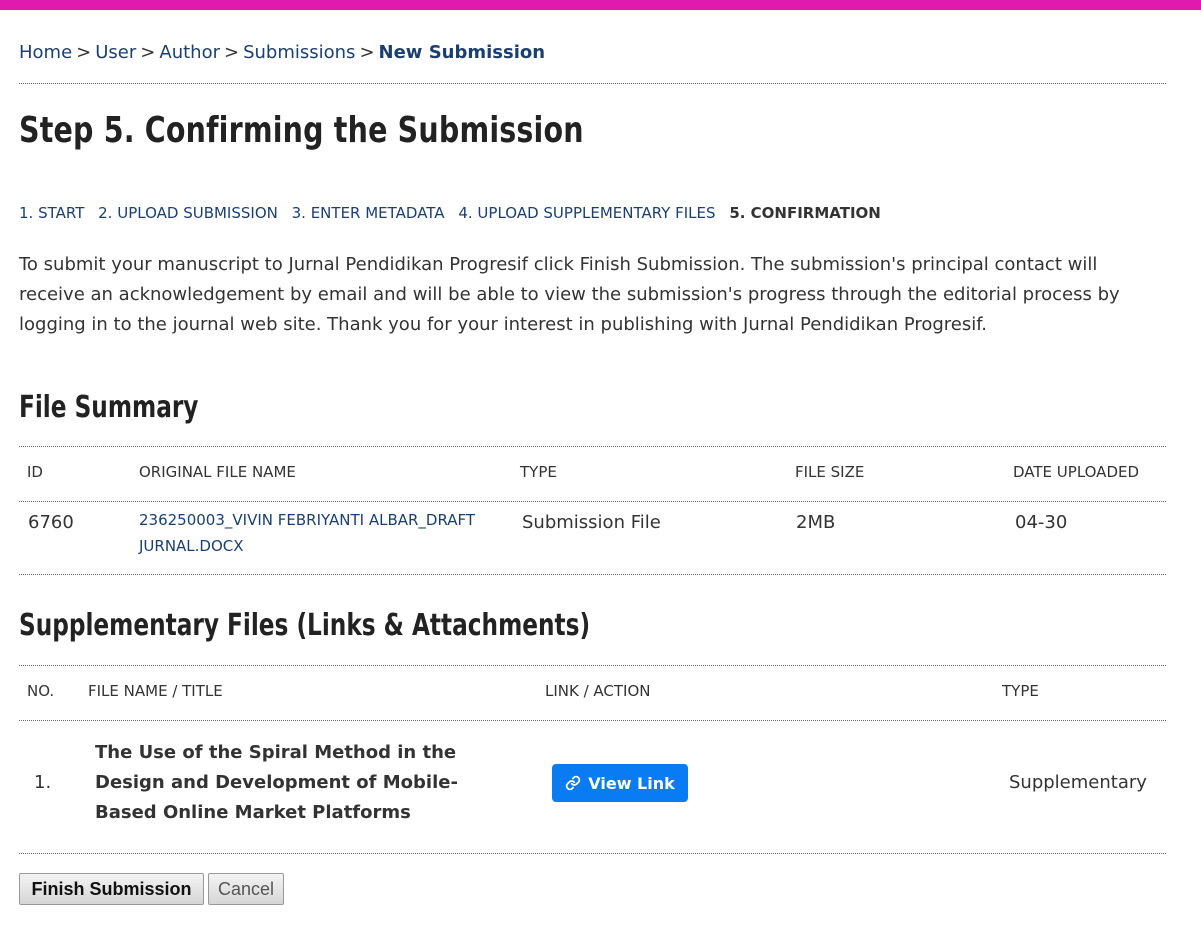  I want to click on col-header-file-title: FILE NAME / TITLE, so click(155, 691).